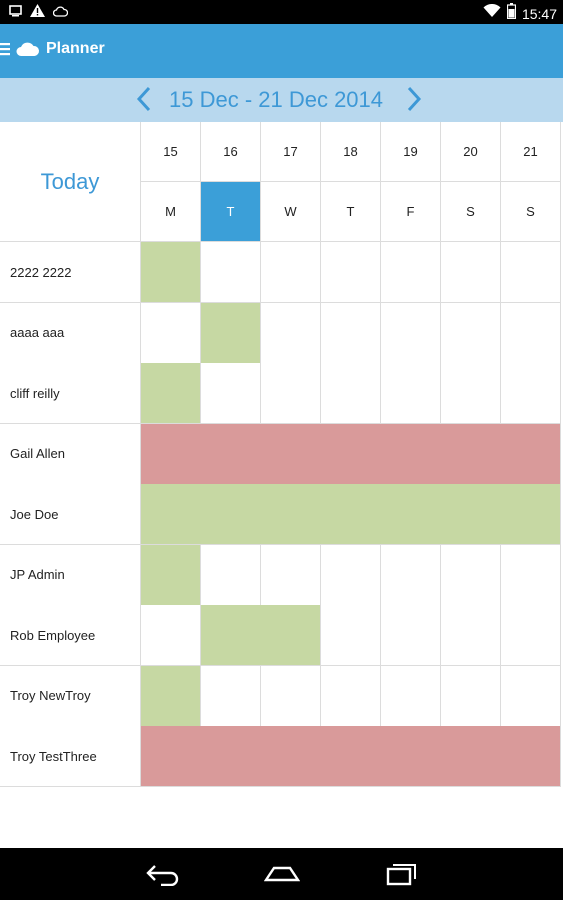 This screenshot has height=900, width=563. Describe the element at coordinates (60, 13) in the screenshot. I see `cloud-outline-icon` at that location.